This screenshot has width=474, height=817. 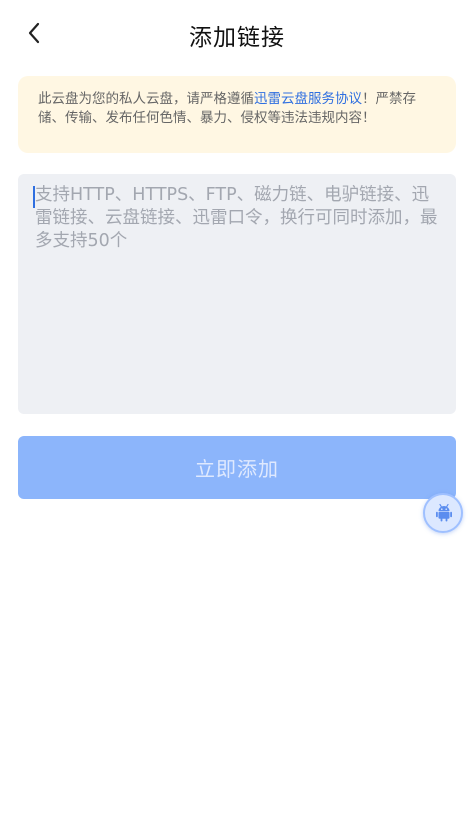 What do you see at coordinates (146, 99) in the screenshot?
I see `notice-text-before: 此云盘为您的私人云盘，请严格遵循` at bounding box center [146, 99].